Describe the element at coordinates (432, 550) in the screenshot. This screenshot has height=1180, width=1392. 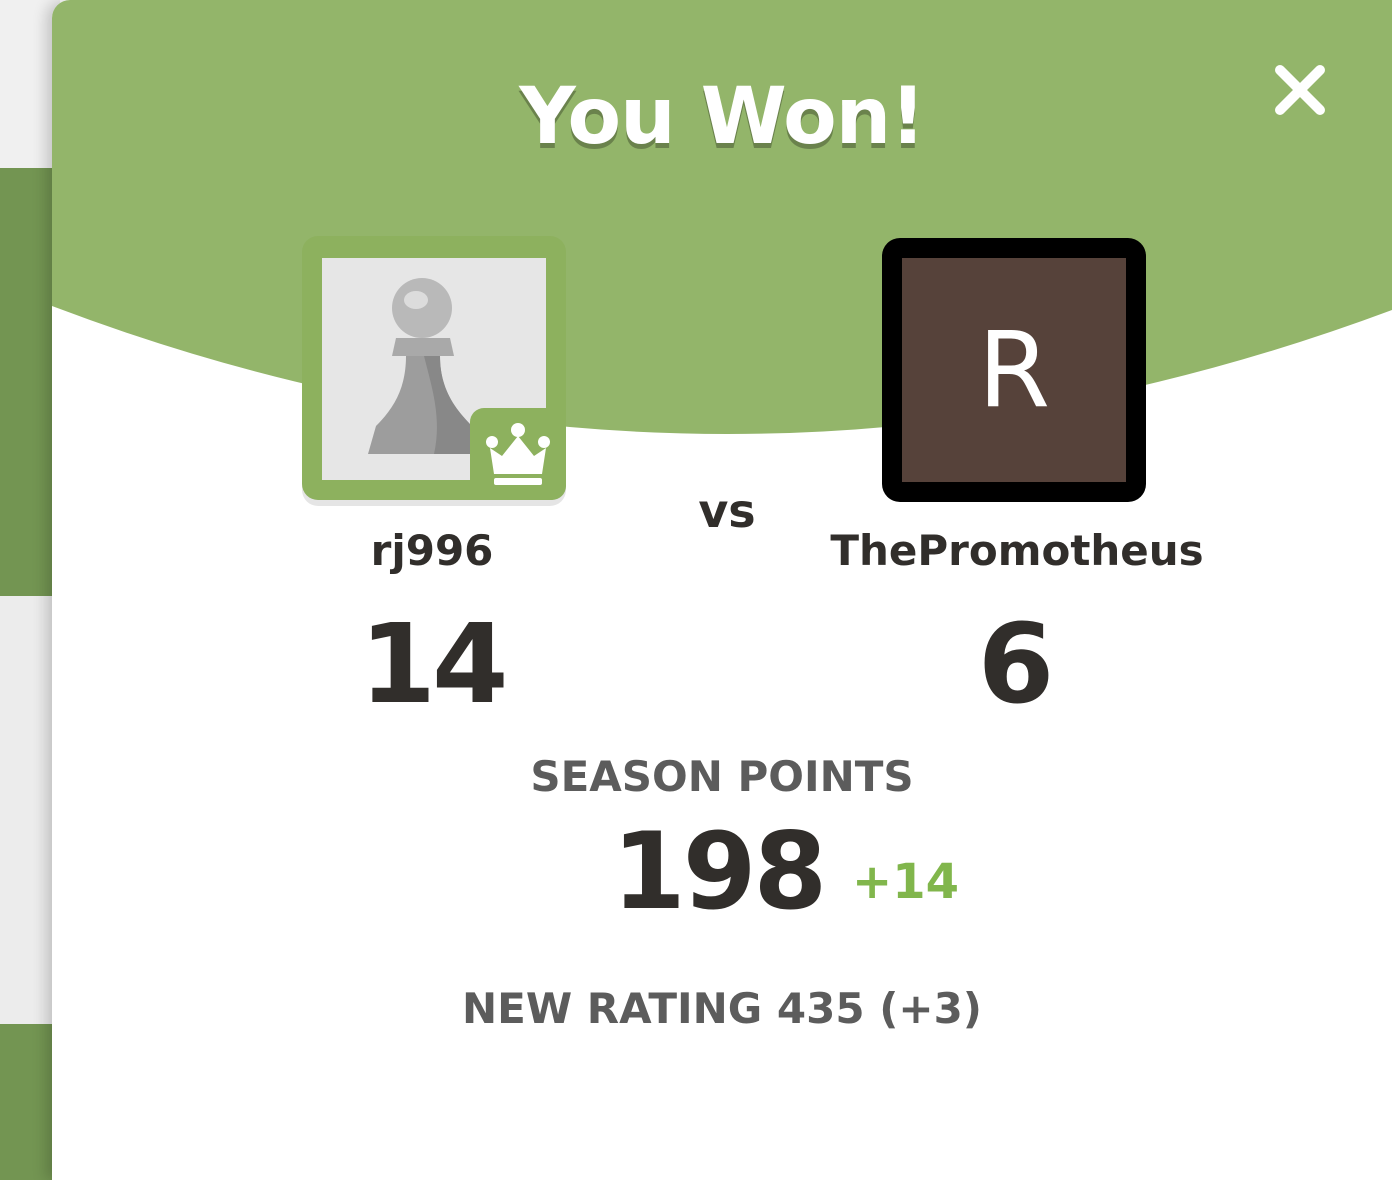
I see `player-name-left: rj996` at that location.